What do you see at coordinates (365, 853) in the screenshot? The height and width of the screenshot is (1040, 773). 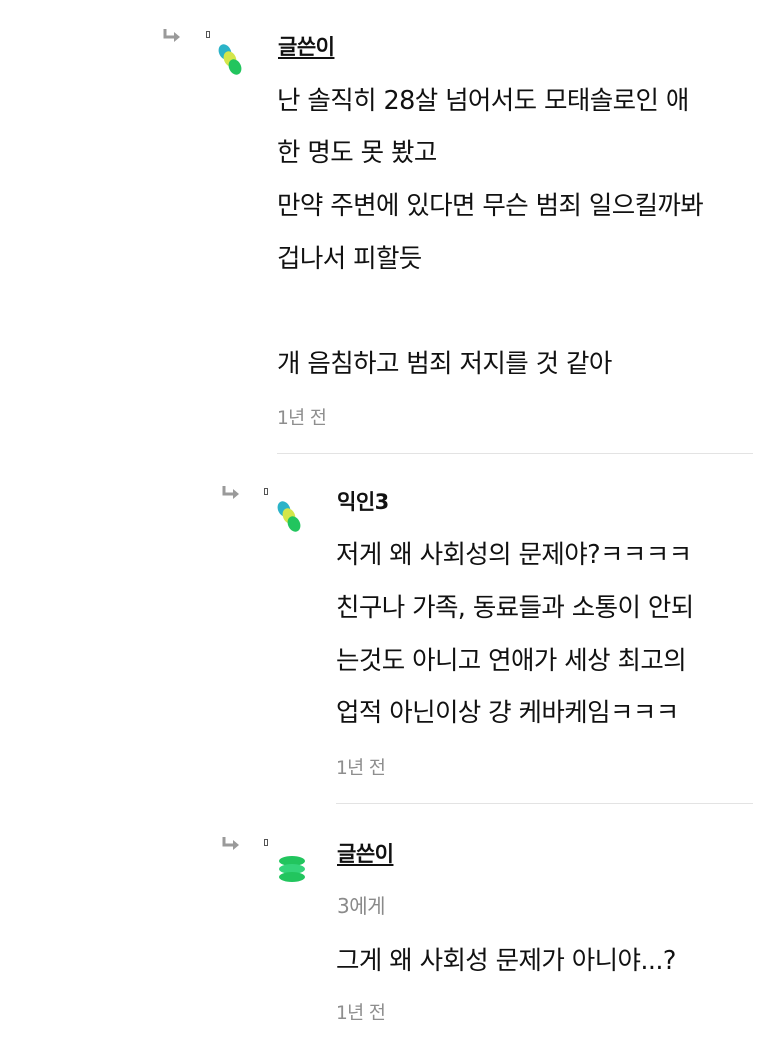 I see `comment-author: 글쓴이` at bounding box center [365, 853].